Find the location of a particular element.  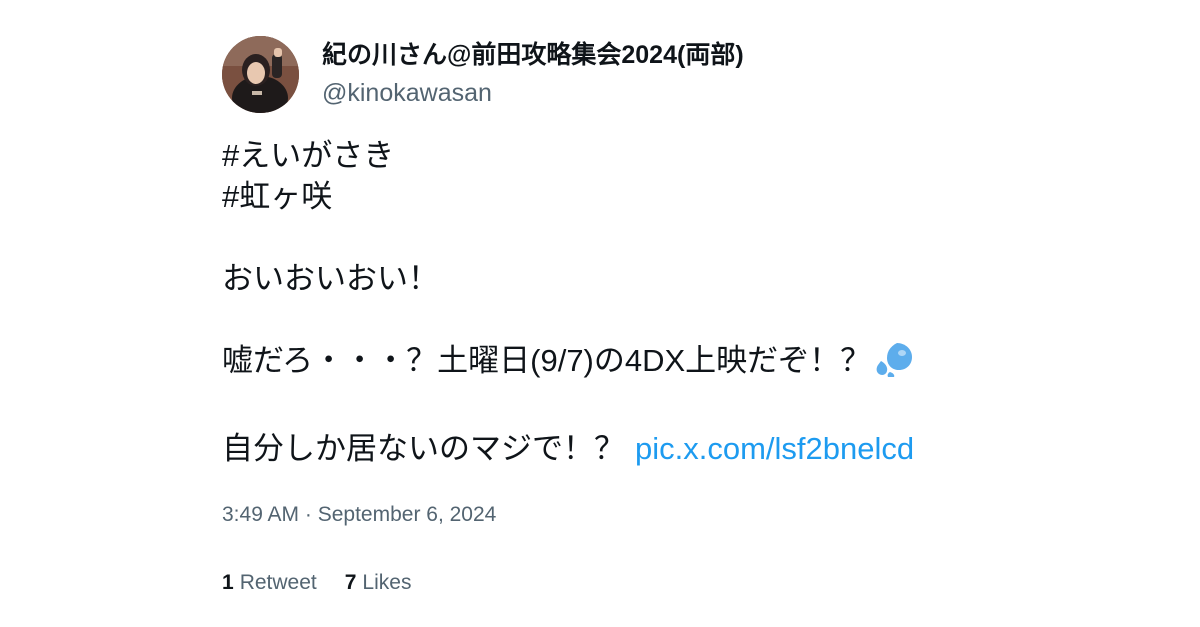

likes-stat: 7 Likes is located at coordinates (378, 583).